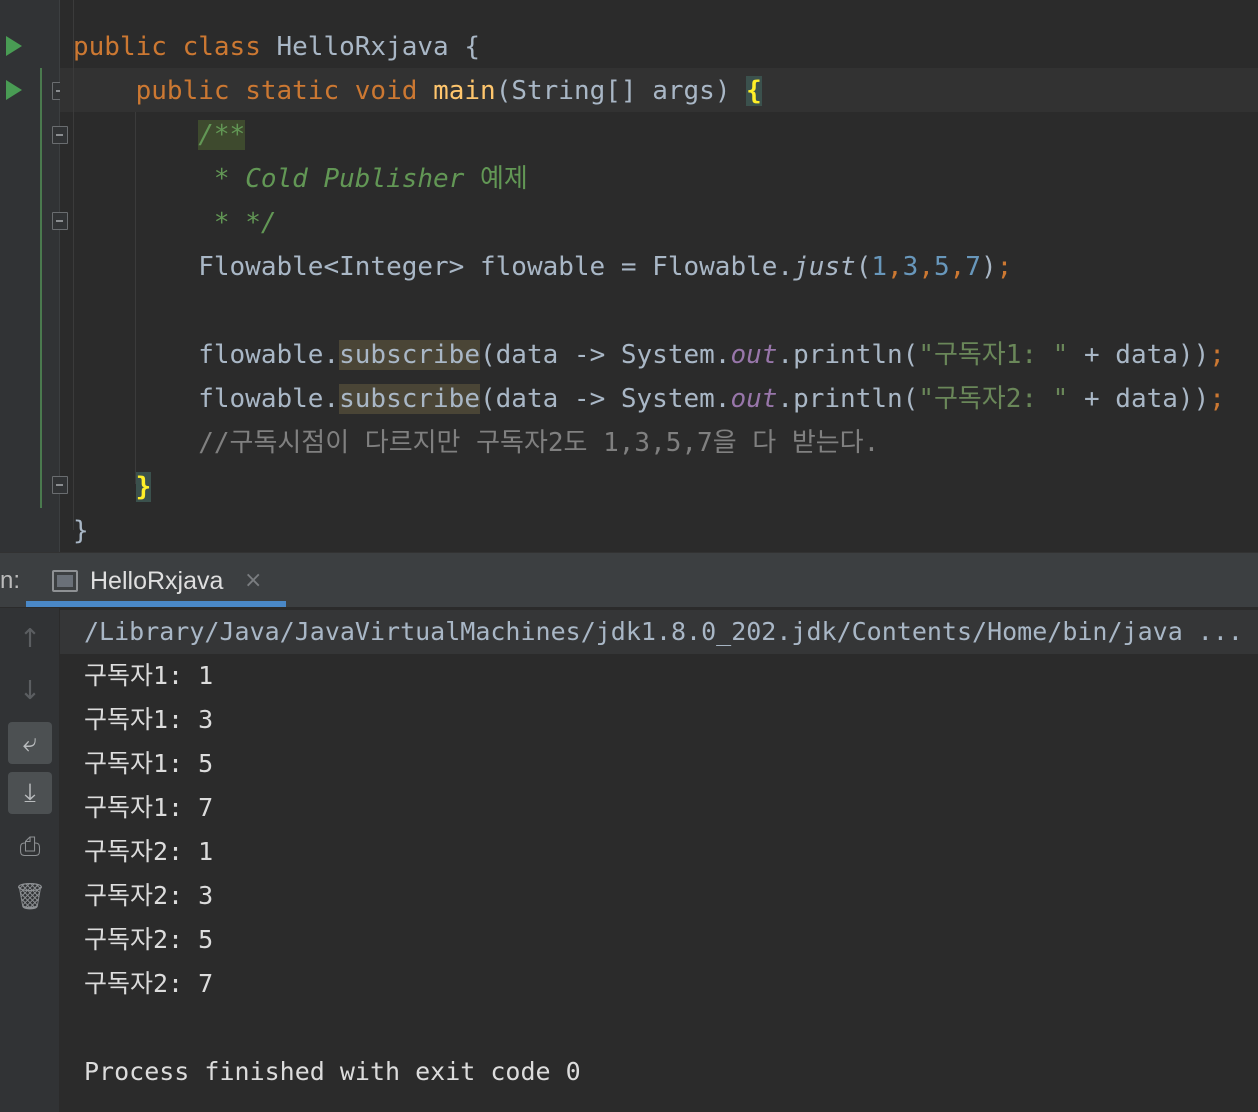 This screenshot has width=1258, height=1112. I want to click on fold-main-end-icon, so click(60, 485).